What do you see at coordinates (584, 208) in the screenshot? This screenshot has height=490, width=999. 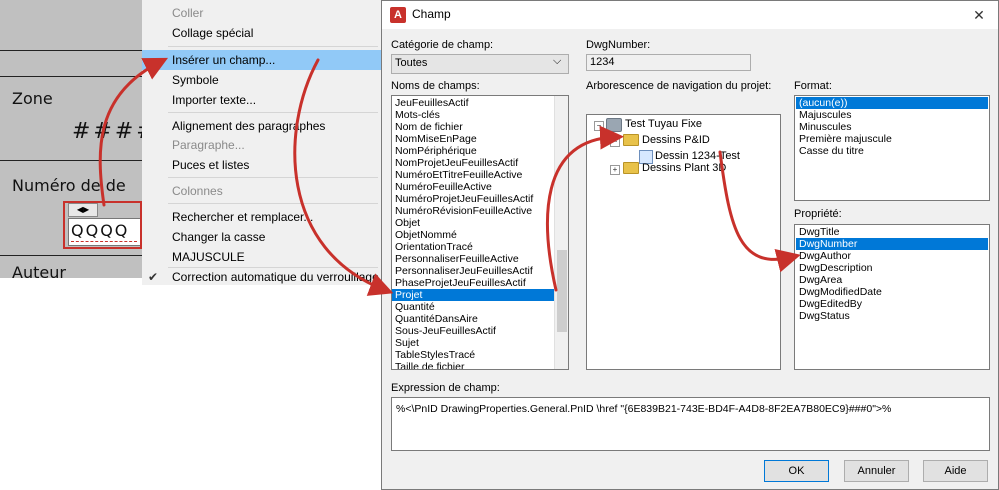 I see `arrow-to-dessin-pid` at bounding box center [584, 208].